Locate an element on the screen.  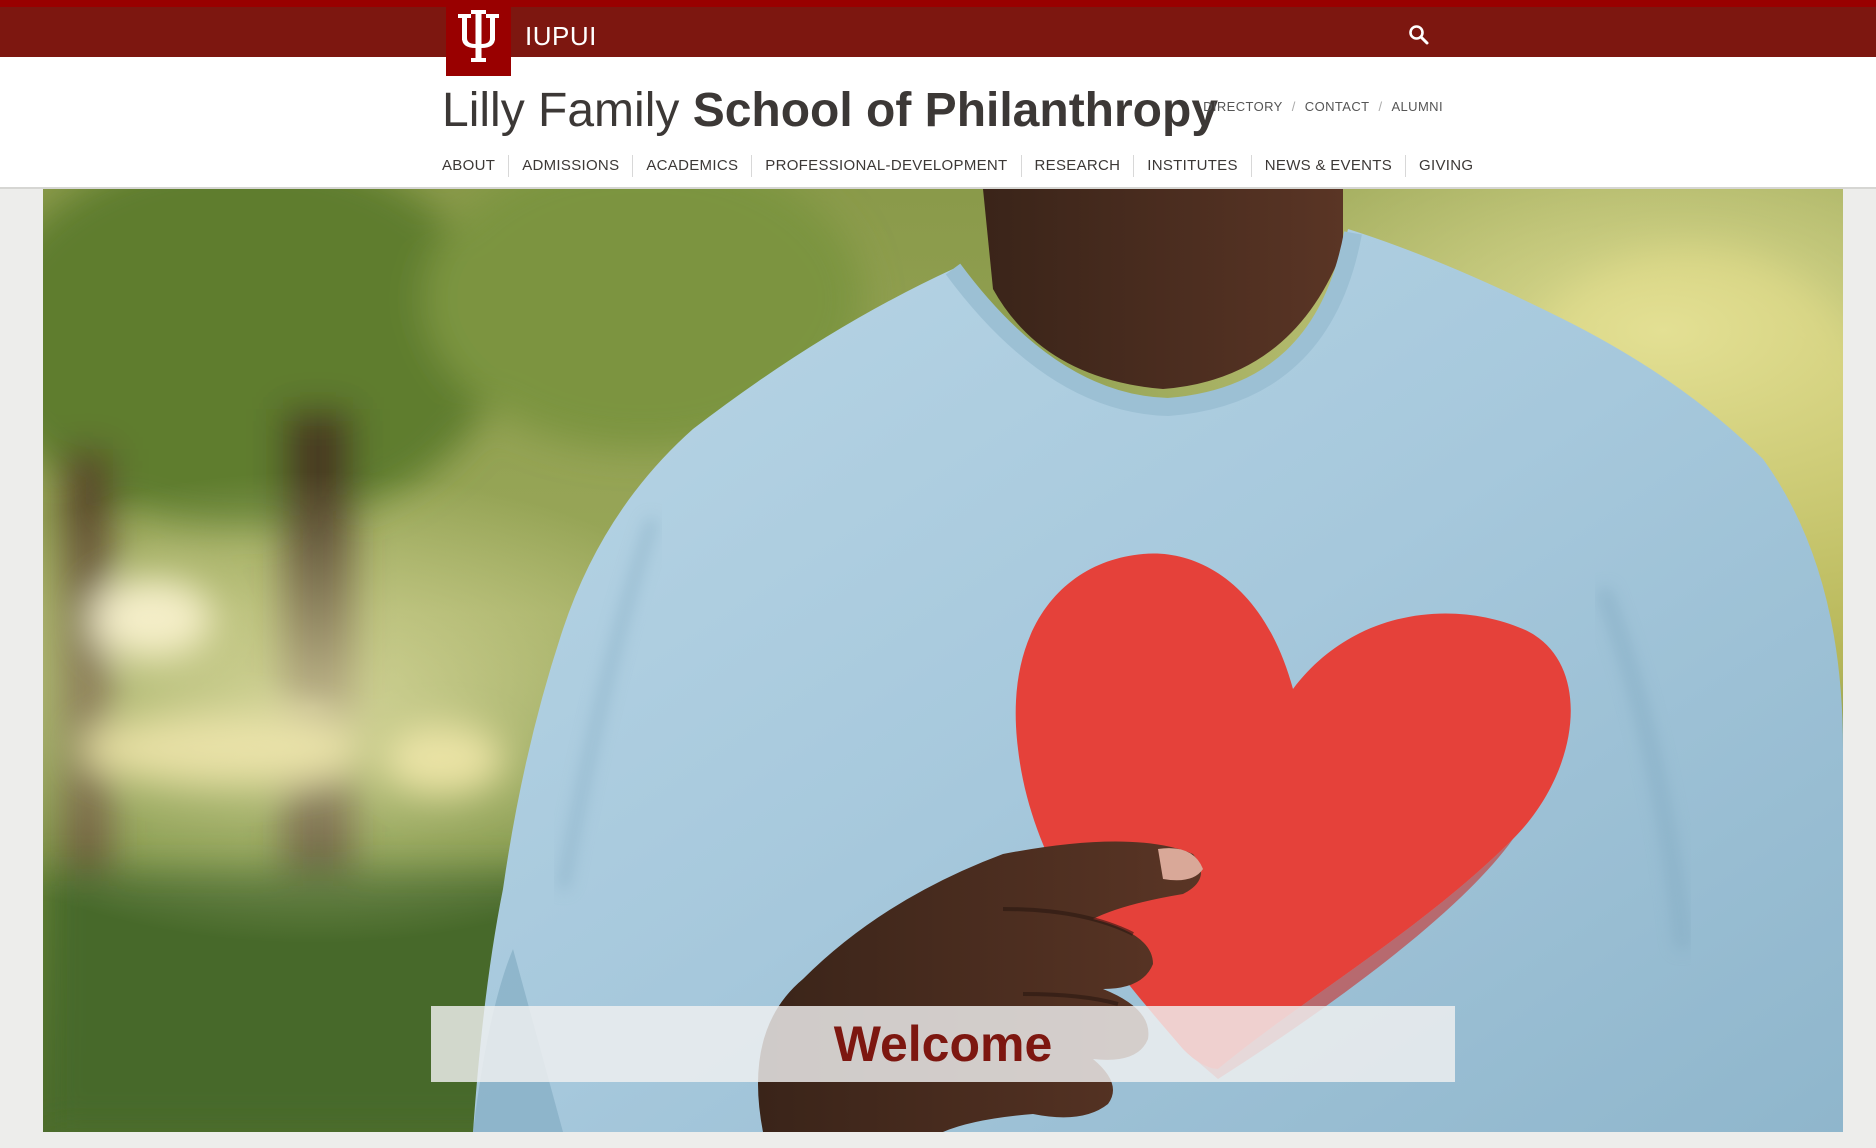
welcome-banner: Welcome is located at coordinates (943, 1044).